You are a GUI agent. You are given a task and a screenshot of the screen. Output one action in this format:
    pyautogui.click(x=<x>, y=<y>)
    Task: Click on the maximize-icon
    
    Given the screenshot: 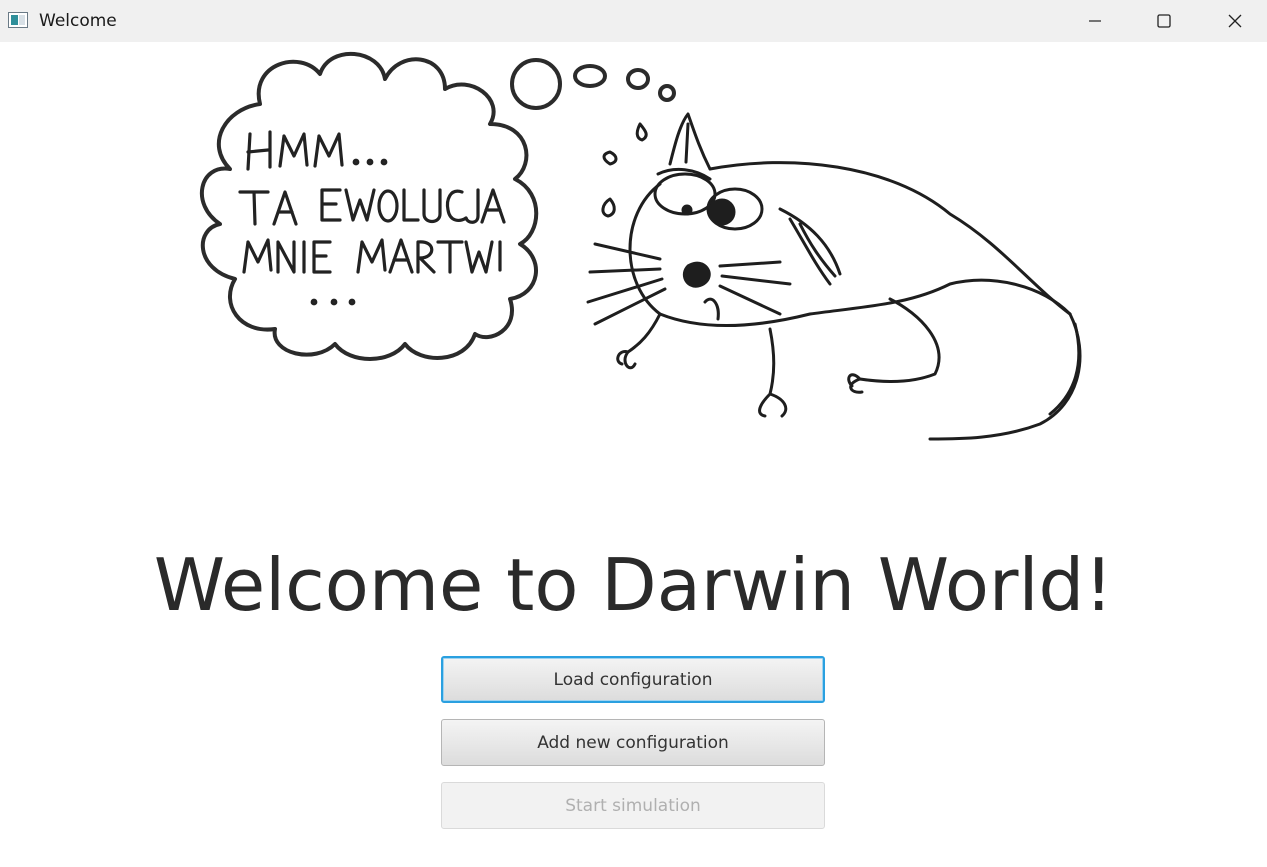 What is the action you would take?
    pyautogui.click(x=1164, y=21)
    